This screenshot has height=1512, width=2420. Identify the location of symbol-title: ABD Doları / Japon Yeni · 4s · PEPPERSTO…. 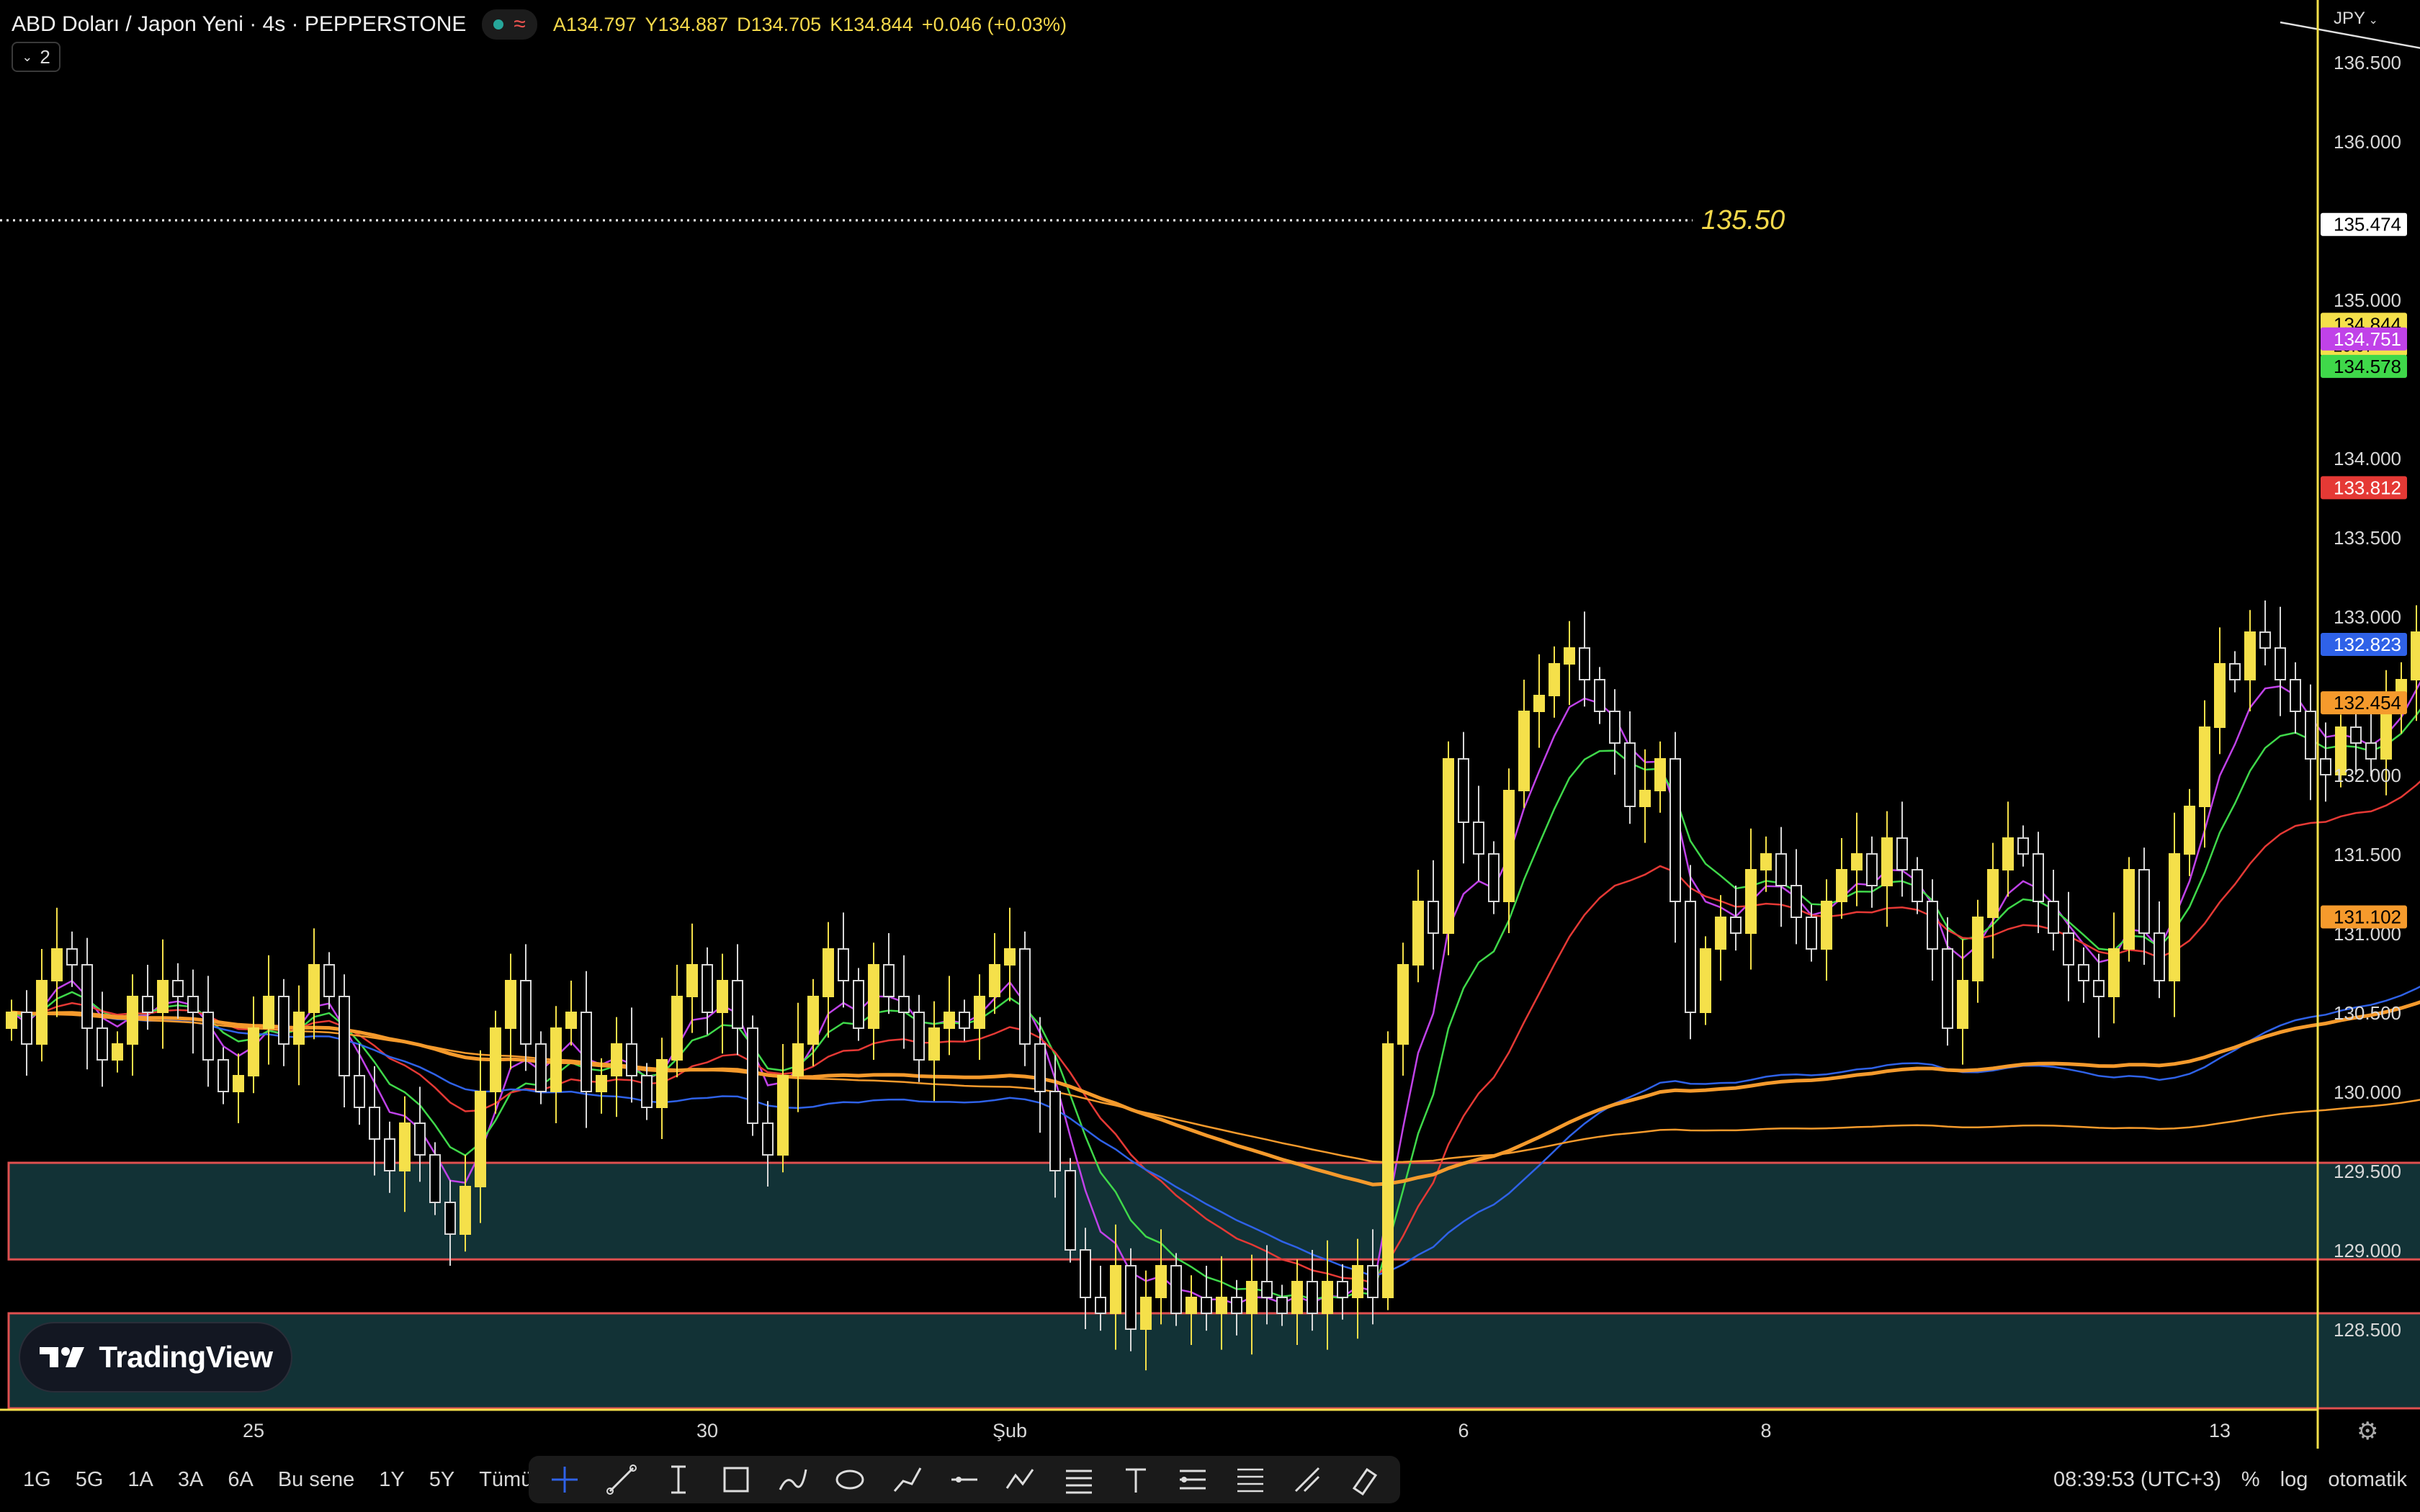
(239, 24).